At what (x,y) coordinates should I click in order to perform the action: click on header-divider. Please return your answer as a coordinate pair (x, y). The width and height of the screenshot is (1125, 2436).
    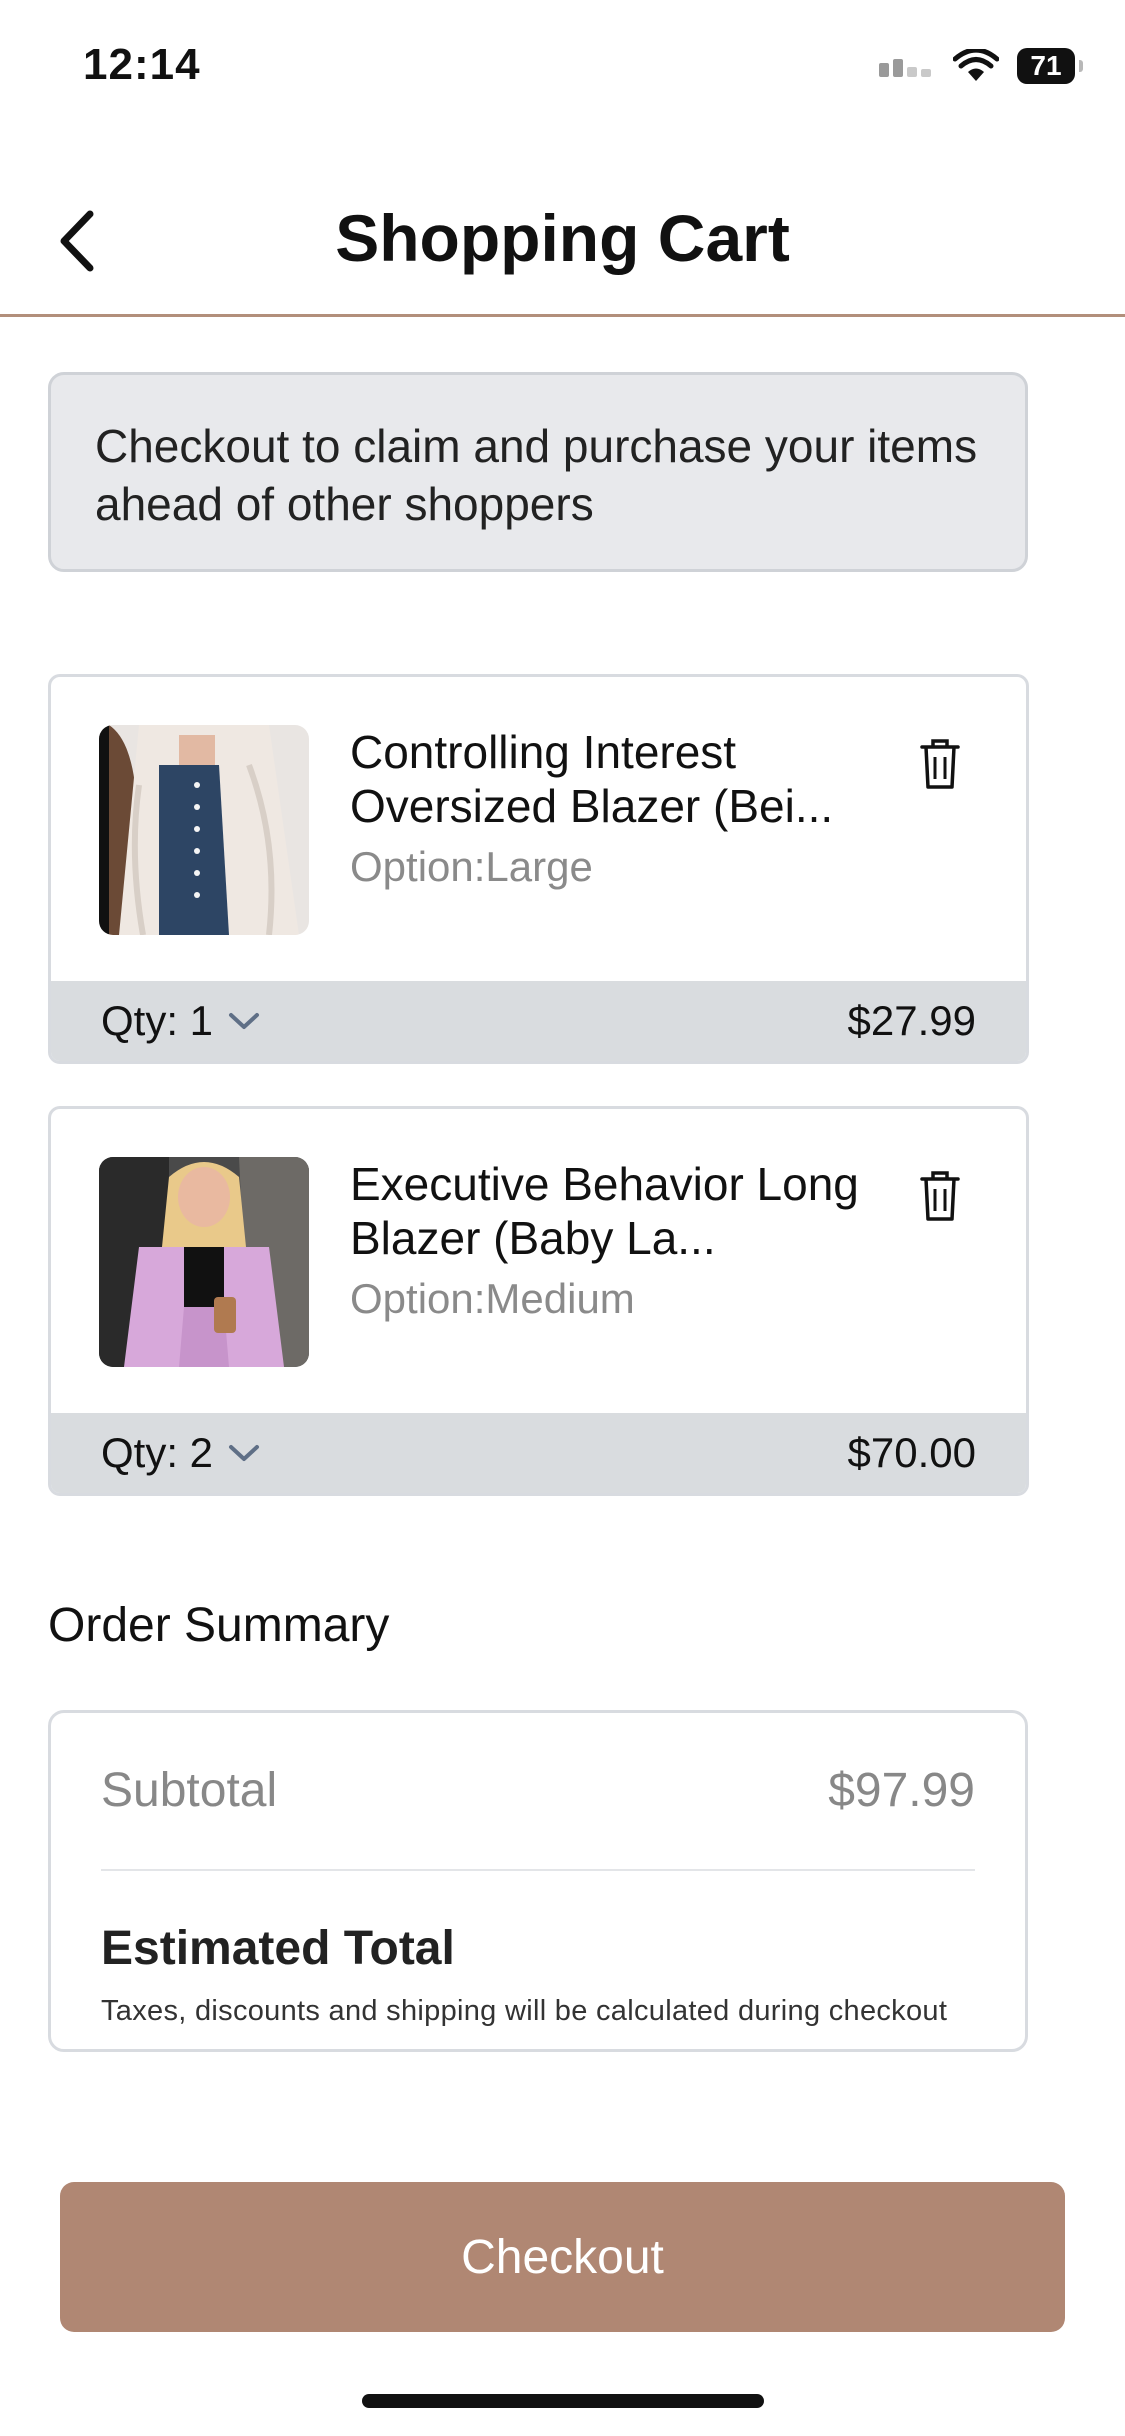
    Looking at the image, I should click on (562, 315).